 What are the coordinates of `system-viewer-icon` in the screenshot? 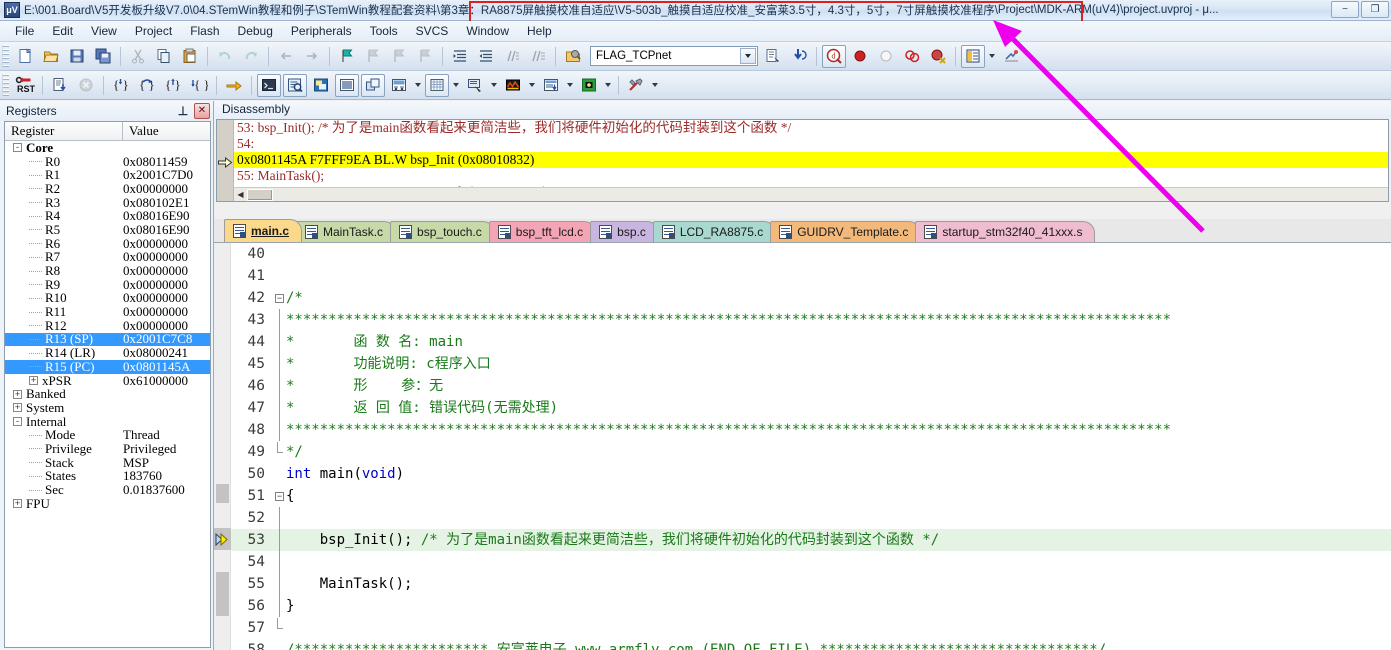 It's located at (589, 85).